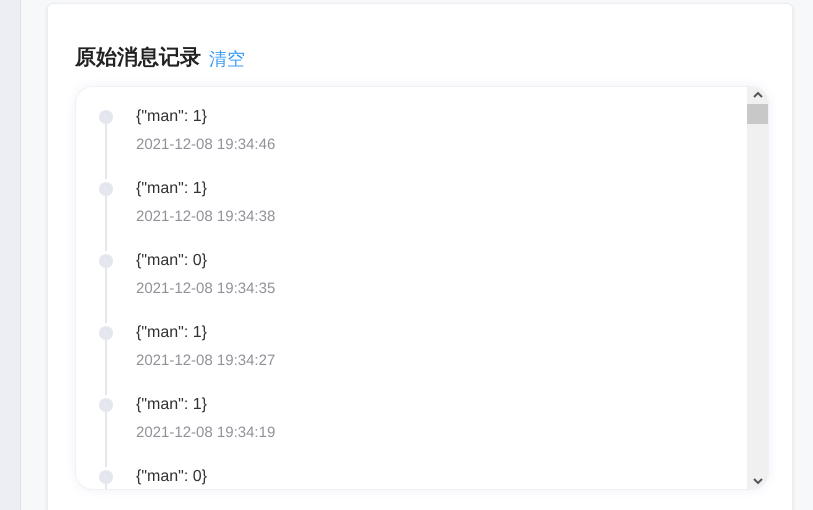 The height and width of the screenshot is (510, 813). What do you see at coordinates (757, 114) in the screenshot?
I see `scrollbar-thumb` at bounding box center [757, 114].